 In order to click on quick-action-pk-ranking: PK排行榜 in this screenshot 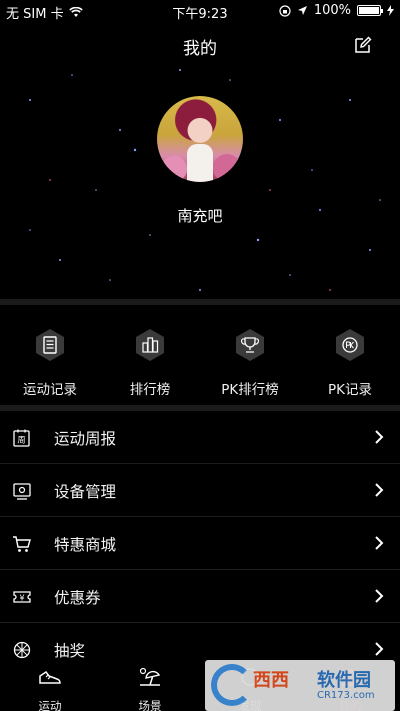, I will do `click(250, 361)`.